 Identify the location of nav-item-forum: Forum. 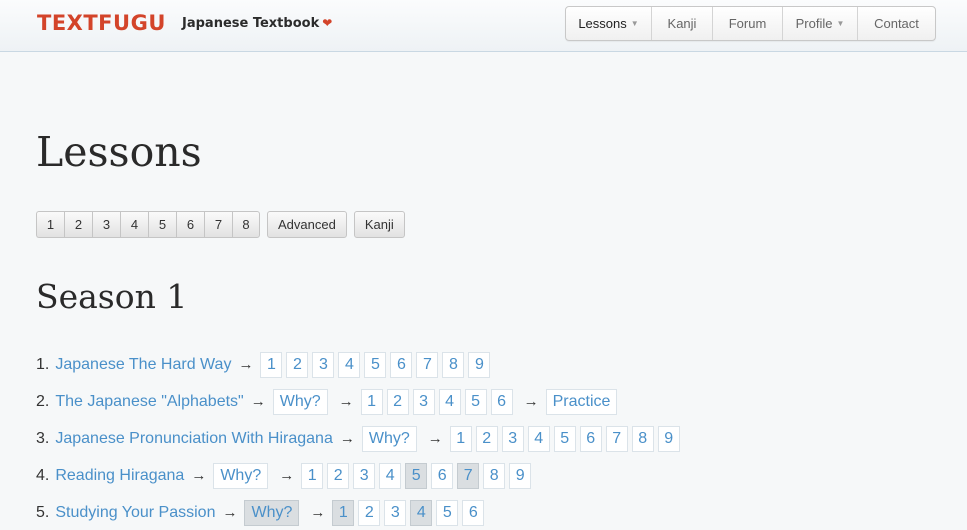
(748, 23).